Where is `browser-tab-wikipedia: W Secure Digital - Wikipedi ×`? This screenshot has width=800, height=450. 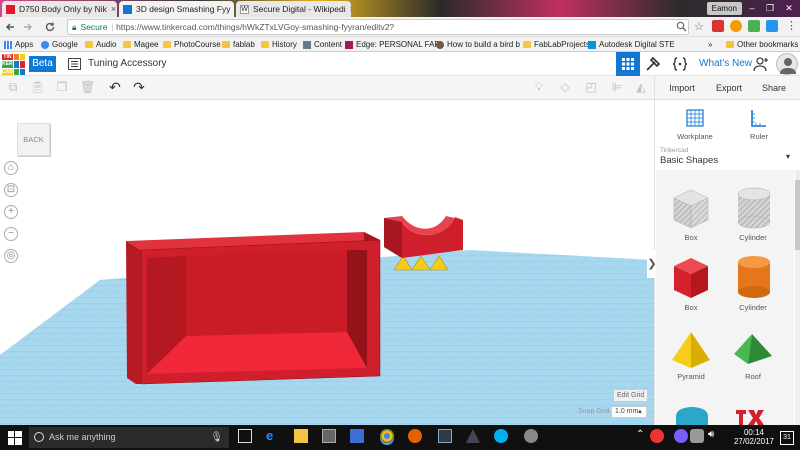
browser-tab-wikipedia: W Secure Digital - Wikipedi × is located at coordinates (293, 9).